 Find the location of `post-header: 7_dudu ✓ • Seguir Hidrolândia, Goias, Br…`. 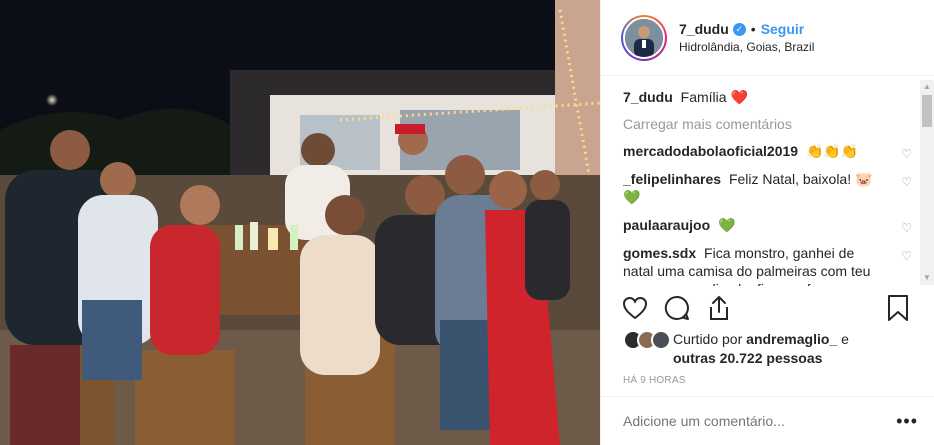

post-header: 7_dudu ✓ • Seguir Hidrolândia, Goias, Br… is located at coordinates (767, 38).